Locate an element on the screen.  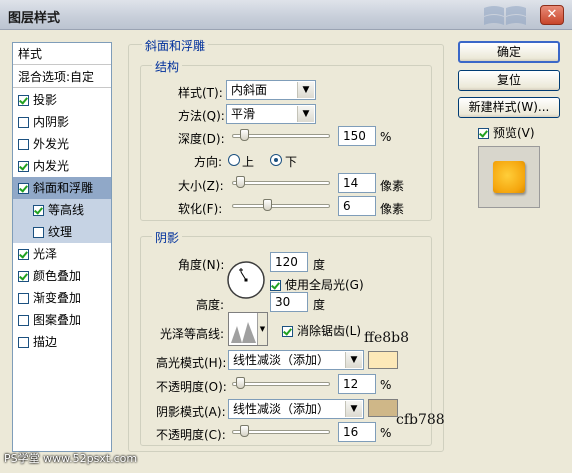
soften-slider-handle is located at coordinates (267, 205).